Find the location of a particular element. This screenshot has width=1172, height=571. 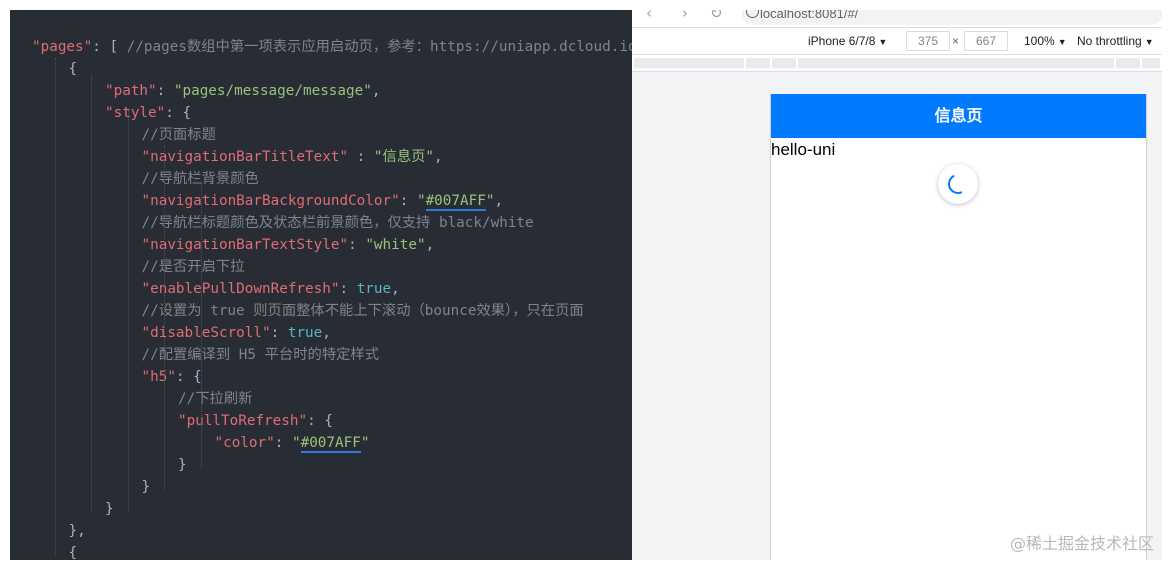

code-line: //配置编译到 H5 平台时的特定样式 is located at coordinates (261, 355).